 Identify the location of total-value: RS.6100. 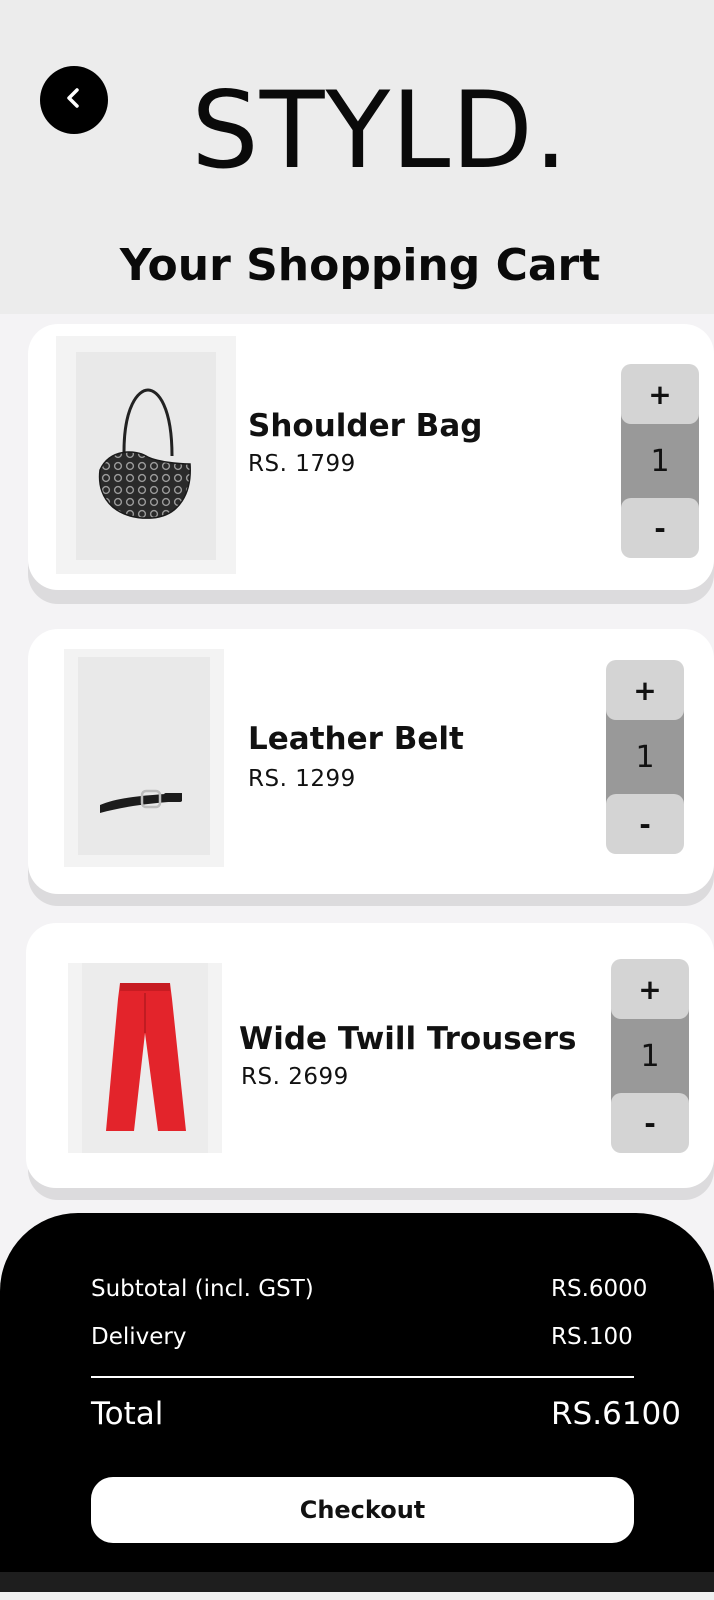
(616, 1414).